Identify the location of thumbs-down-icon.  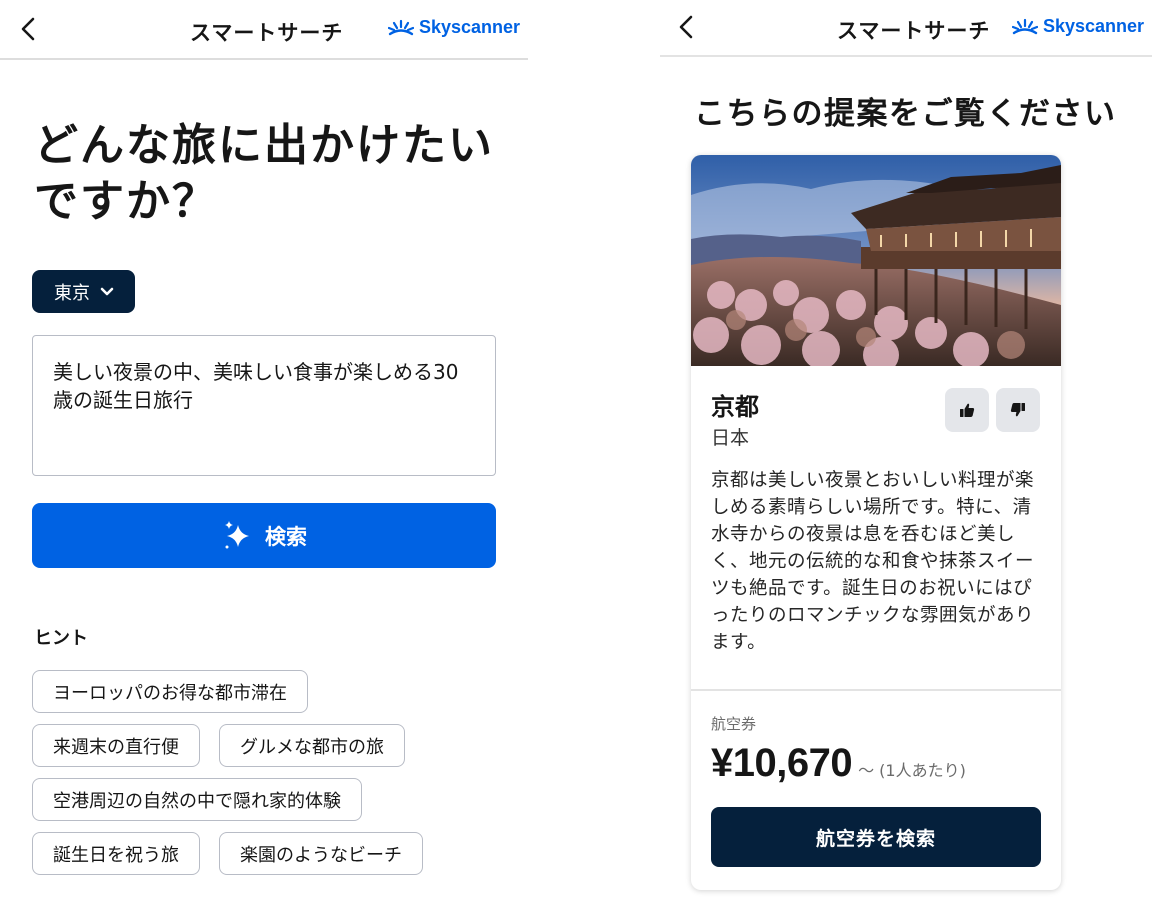
(1017, 410).